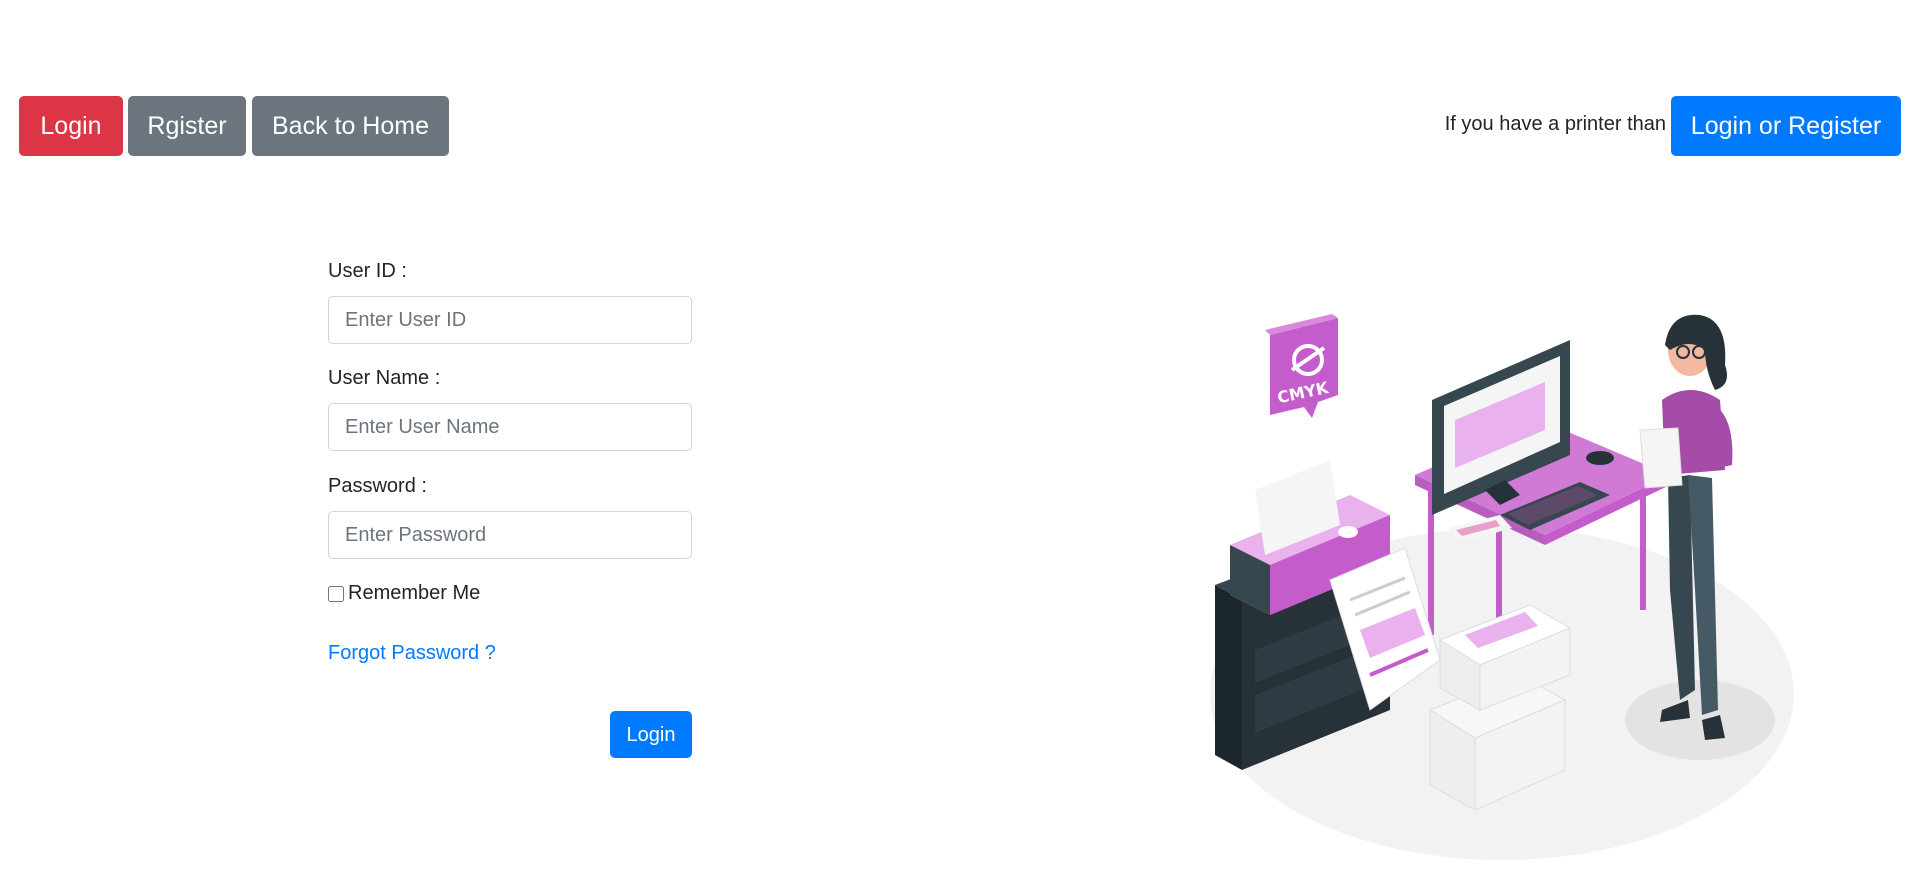 The width and height of the screenshot is (1916, 874). What do you see at coordinates (384, 378) in the screenshot?
I see `user-name-label: User Name :` at bounding box center [384, 378].